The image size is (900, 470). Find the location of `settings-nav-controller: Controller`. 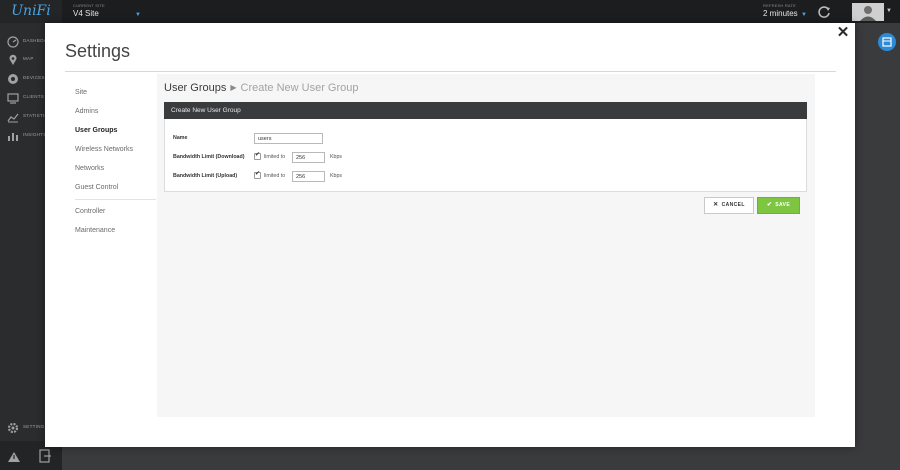

settings-nav-controller: Controller is located at coordinates (90, 211).